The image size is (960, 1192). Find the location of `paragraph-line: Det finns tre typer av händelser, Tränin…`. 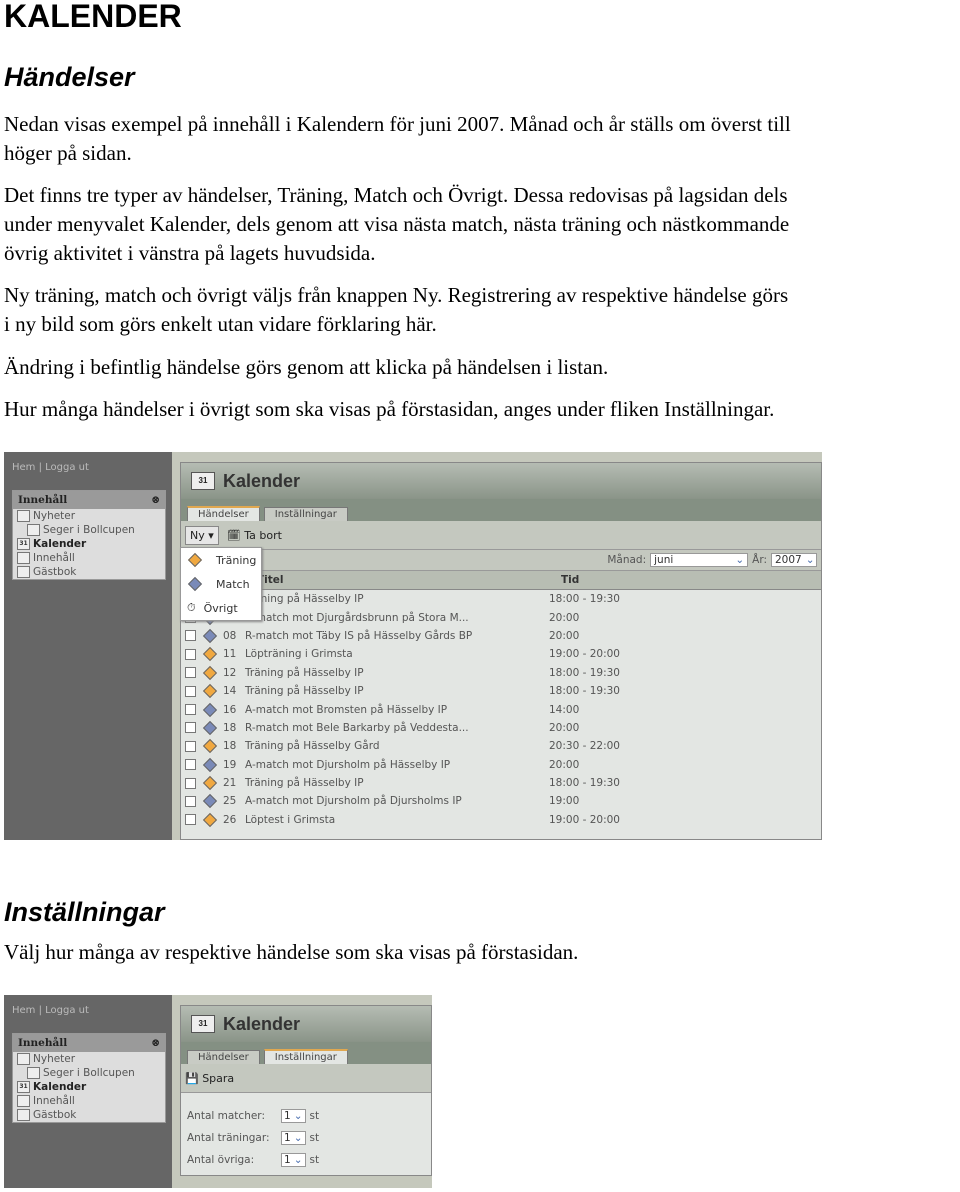

paragraph-line: Det finns tre typer av händelser, Tränin… is located at coordinates (396, 195).